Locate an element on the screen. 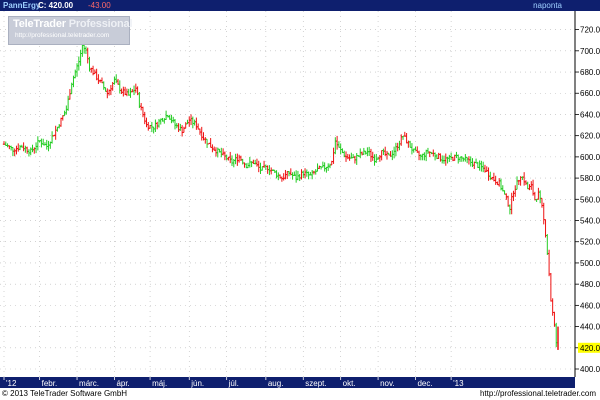  logo-name: TeleTrader Professional is located at coordinates (73, 24).